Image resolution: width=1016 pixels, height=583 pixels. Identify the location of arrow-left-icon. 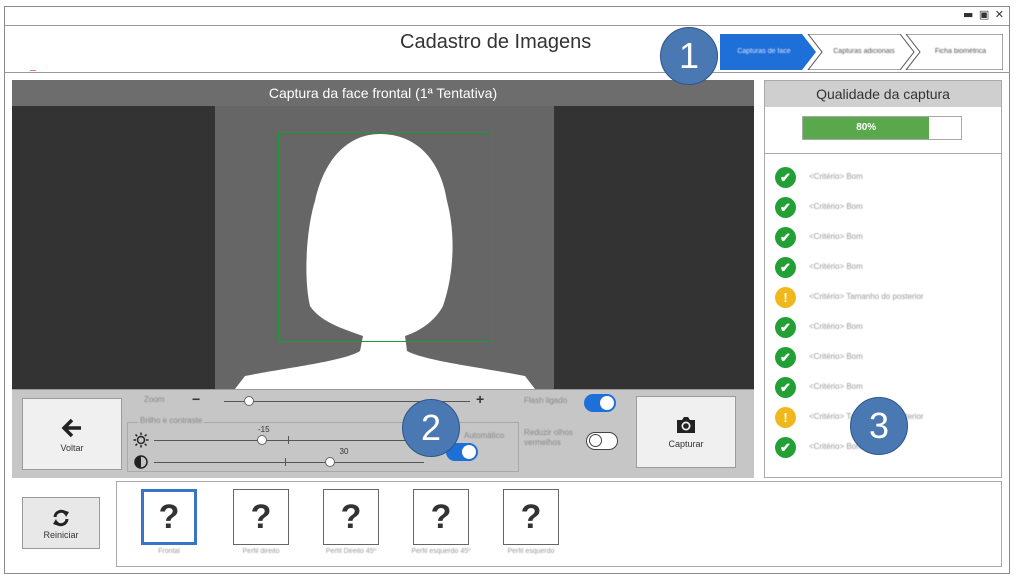
(71, 428).